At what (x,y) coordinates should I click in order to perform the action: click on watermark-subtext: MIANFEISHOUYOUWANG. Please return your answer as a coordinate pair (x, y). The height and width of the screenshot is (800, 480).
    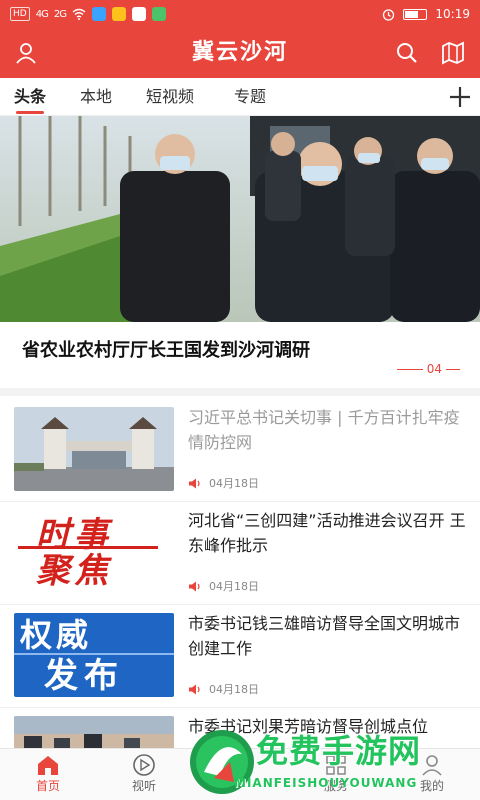
    Looking at the image, I should click on (326, 783).